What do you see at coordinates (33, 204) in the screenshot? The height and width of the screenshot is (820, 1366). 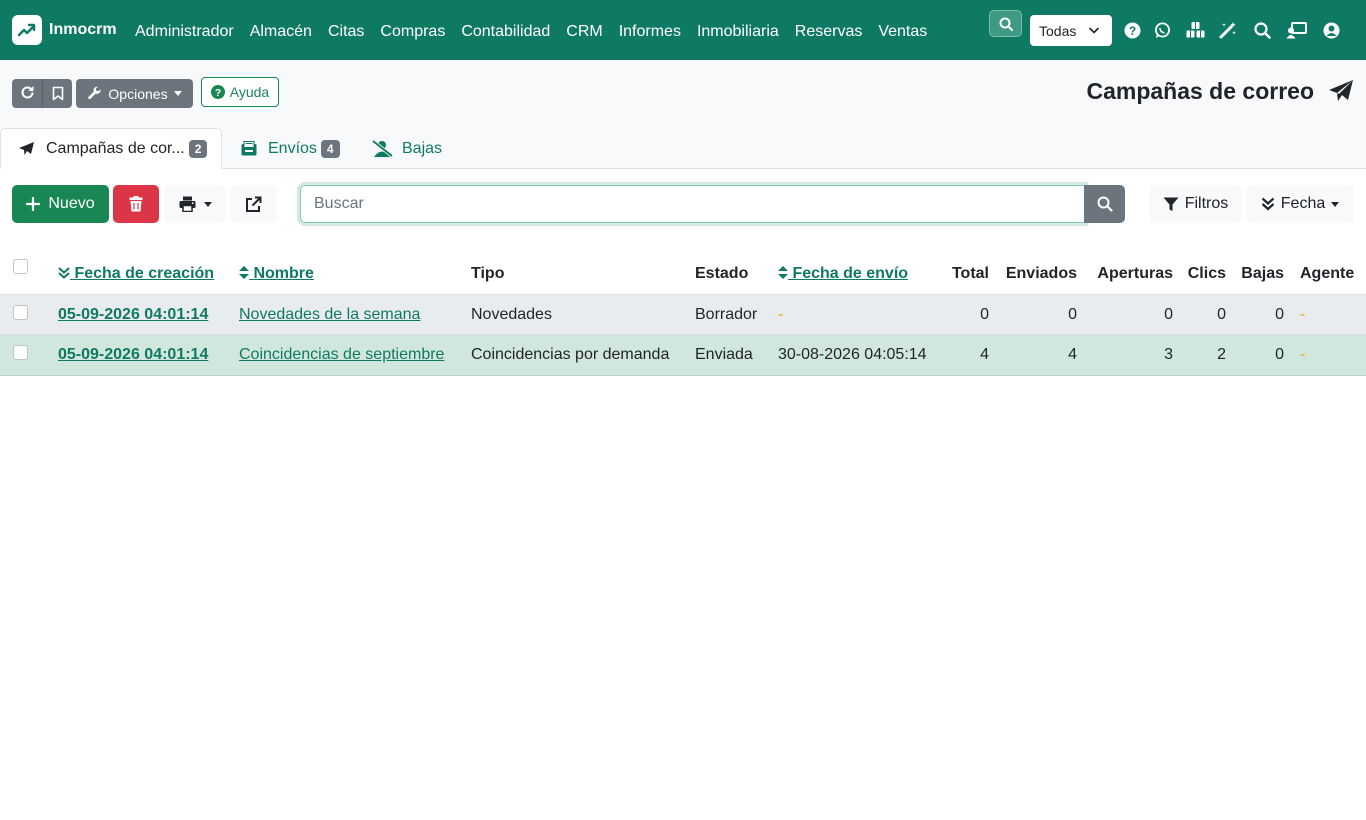 I see `plus-icon` at bounding box center [33, 204].